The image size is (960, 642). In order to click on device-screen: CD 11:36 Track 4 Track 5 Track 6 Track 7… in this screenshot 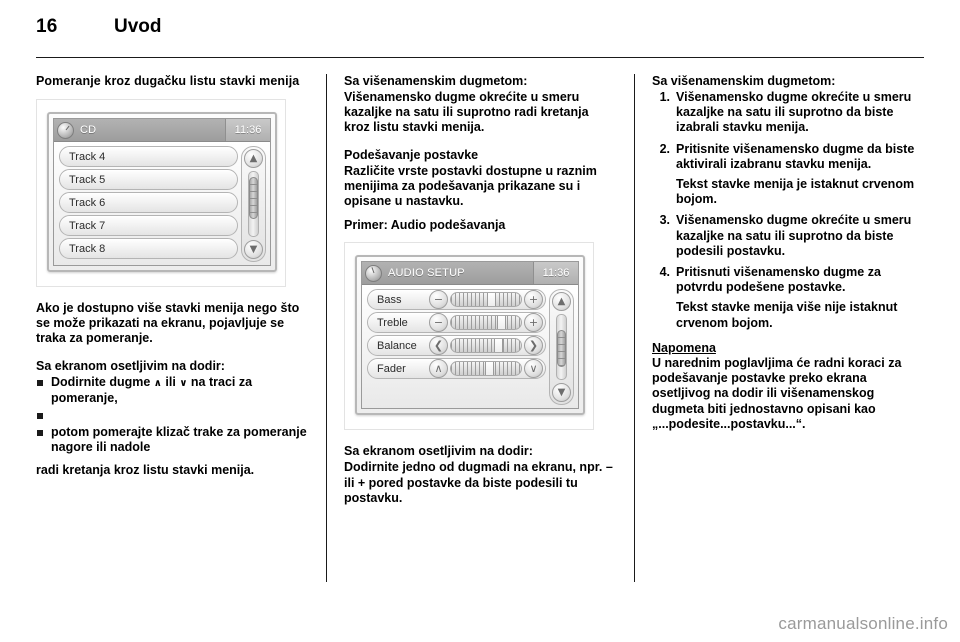, I will do `click(162, 192)`.